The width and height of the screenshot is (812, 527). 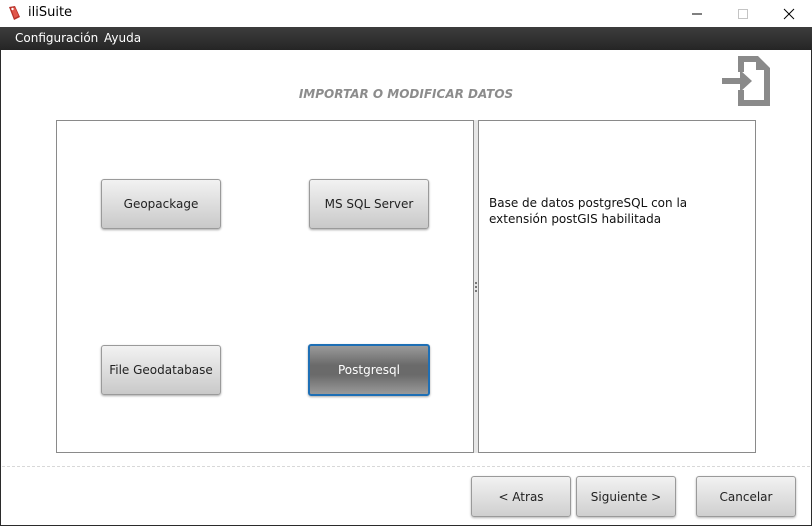 I want to click on description-line-1: Base de datos postgreSQL con la, so click(x=588, y=203).